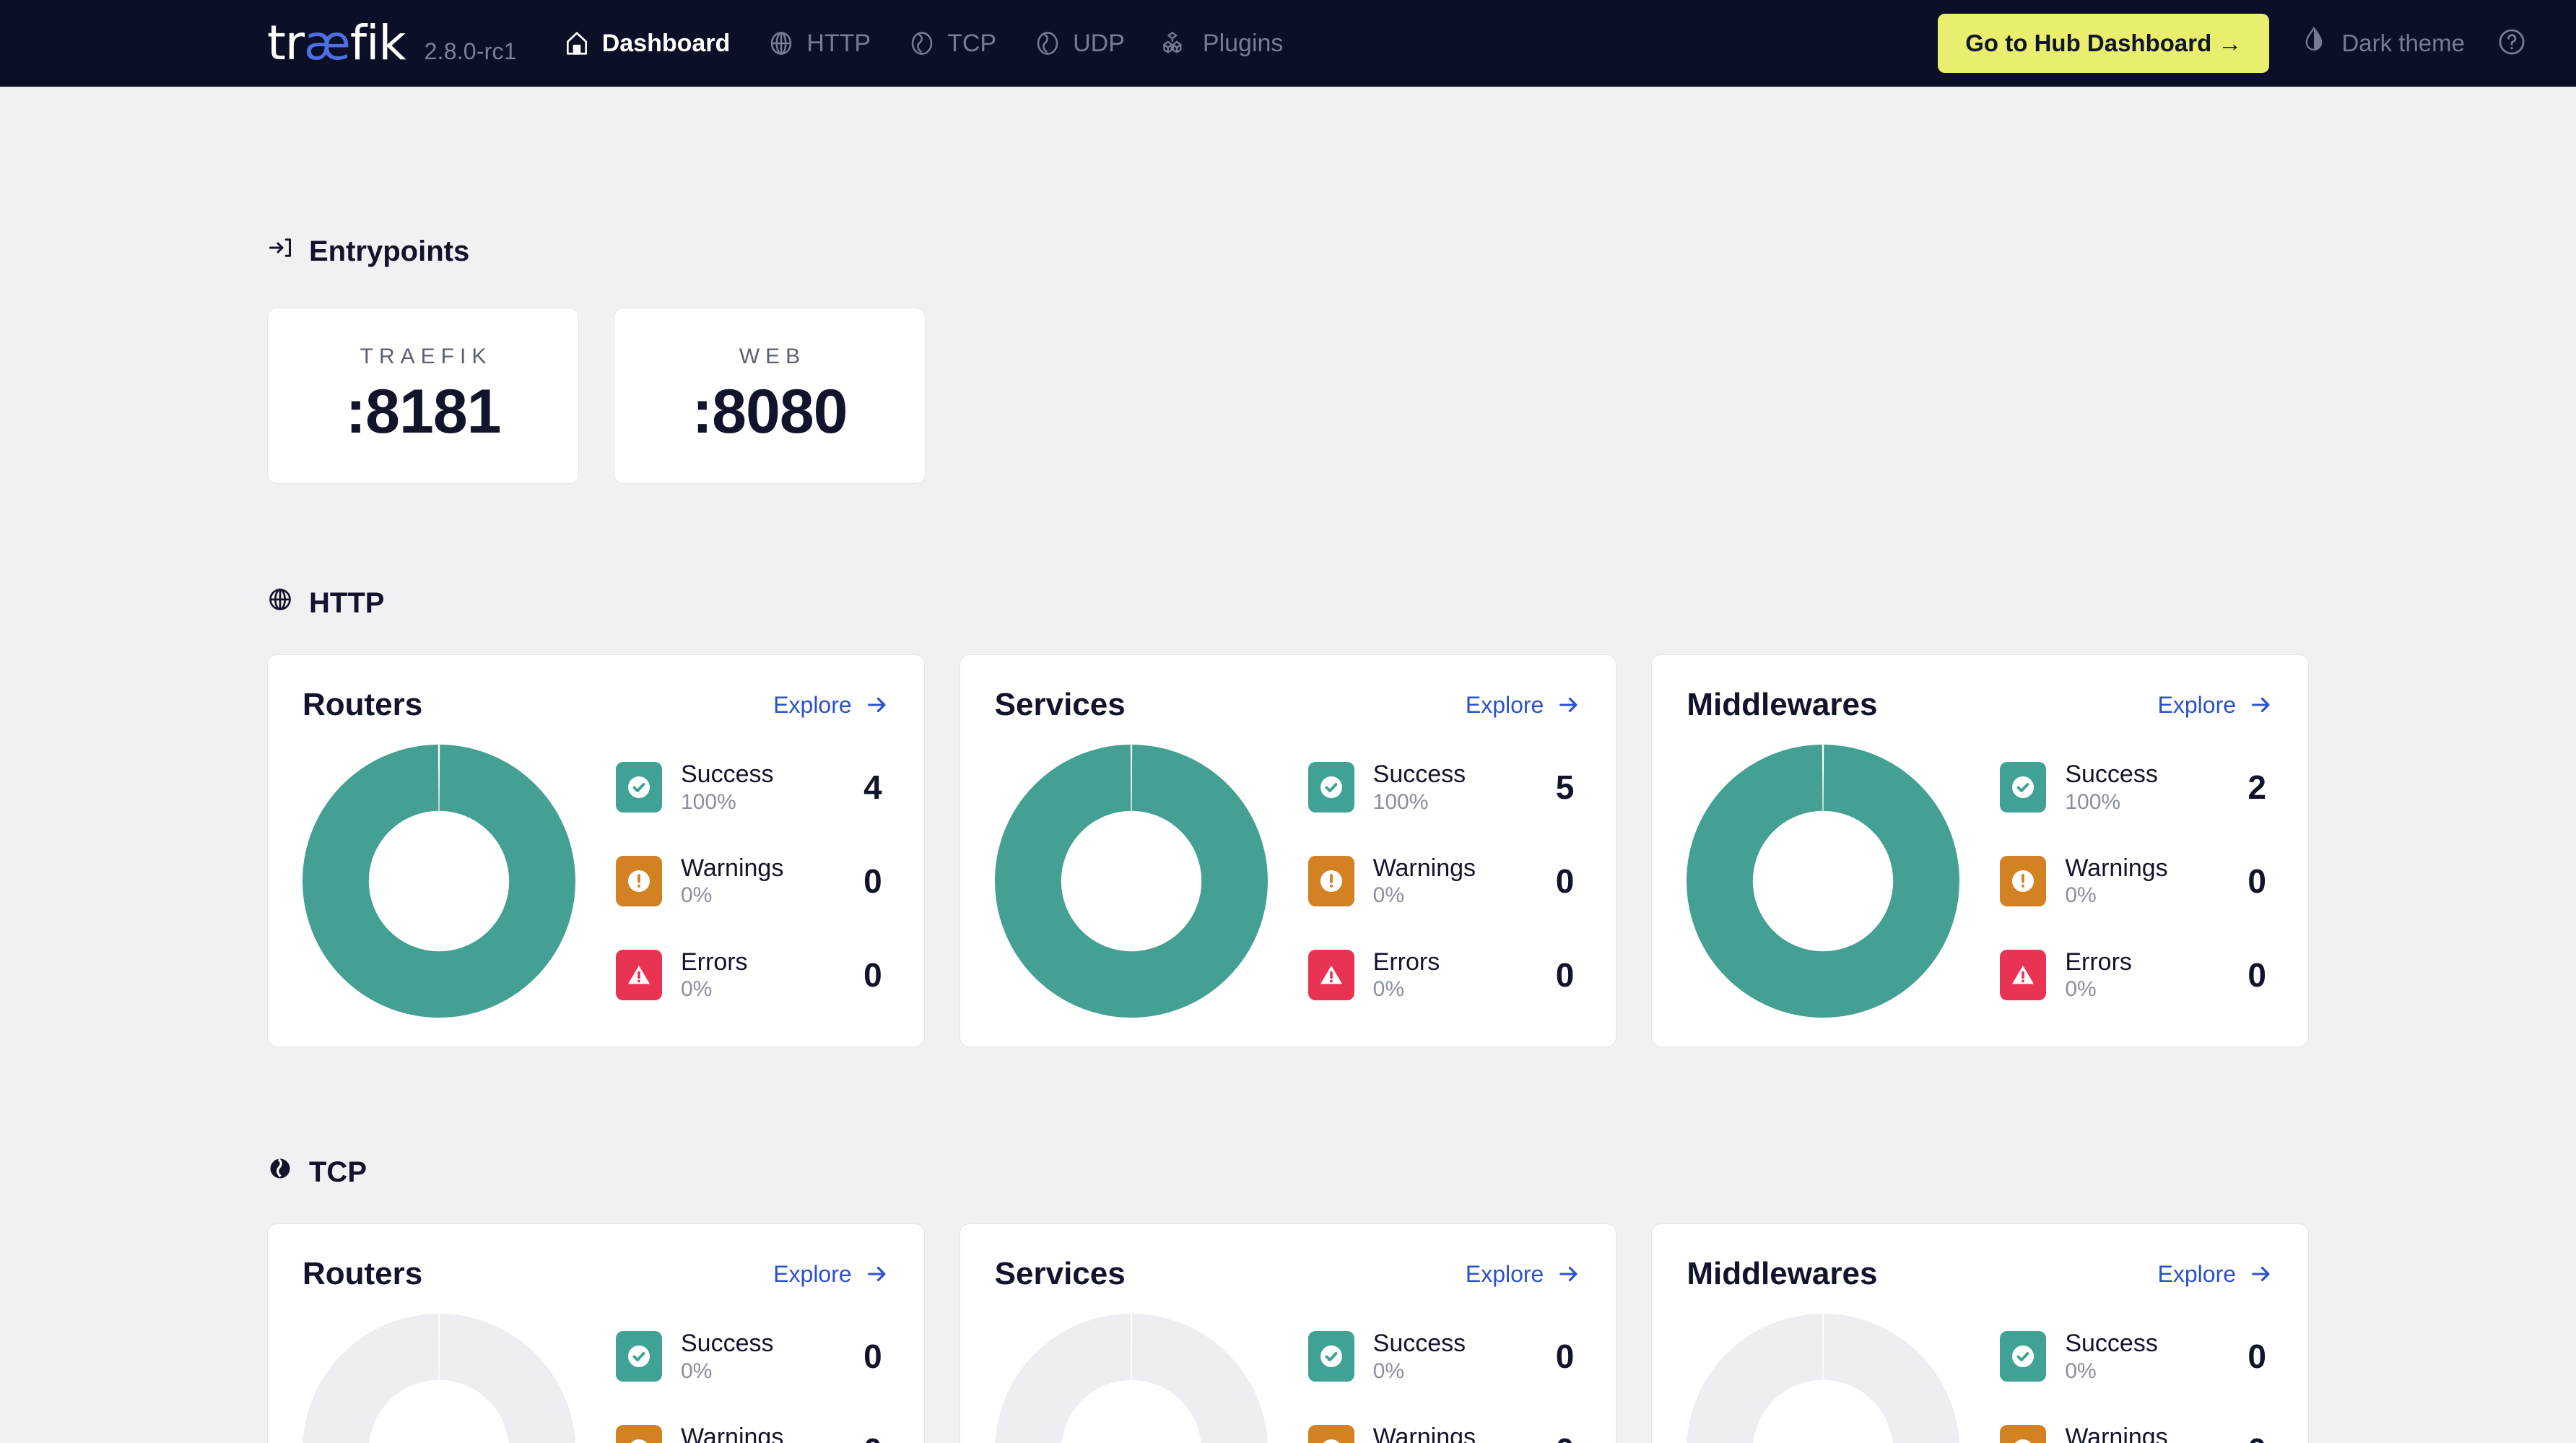 The height and width of the screenshot is (1443, 2576). What do you see at coordinates (2136, 1356) in the screenshot?
I see `legend-row-success: Success 0% 0` at bounding box center [2136, 1356].